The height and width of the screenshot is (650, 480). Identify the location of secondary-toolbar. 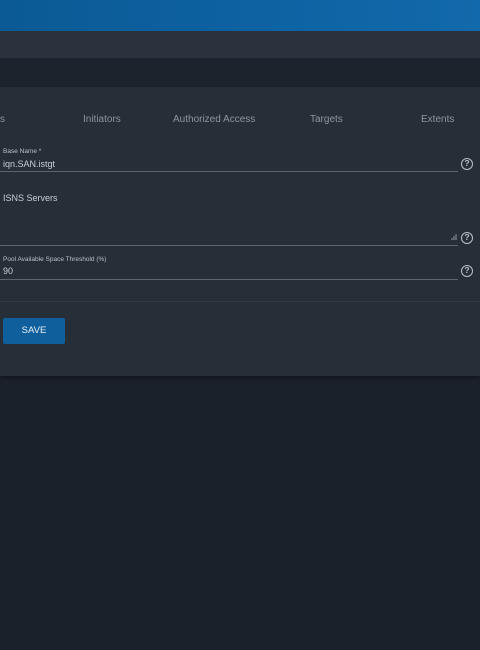
(240, 44).